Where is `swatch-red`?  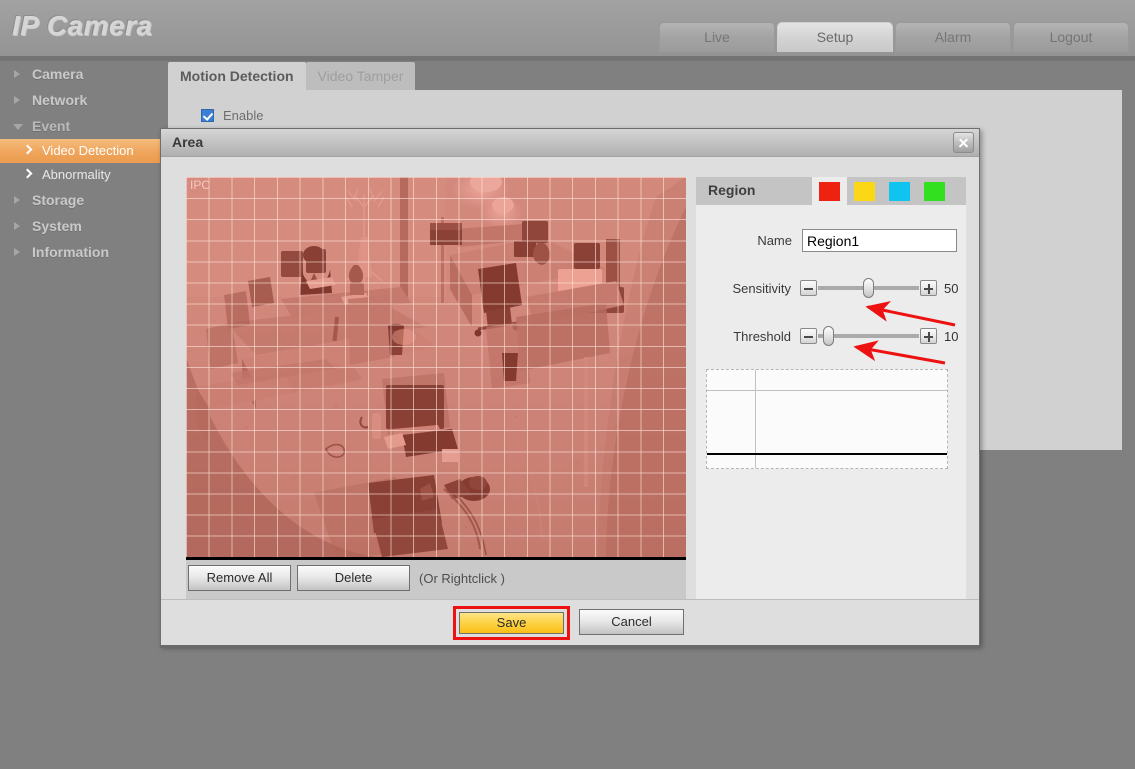
swatch-red is located at coordinates (829, 191).